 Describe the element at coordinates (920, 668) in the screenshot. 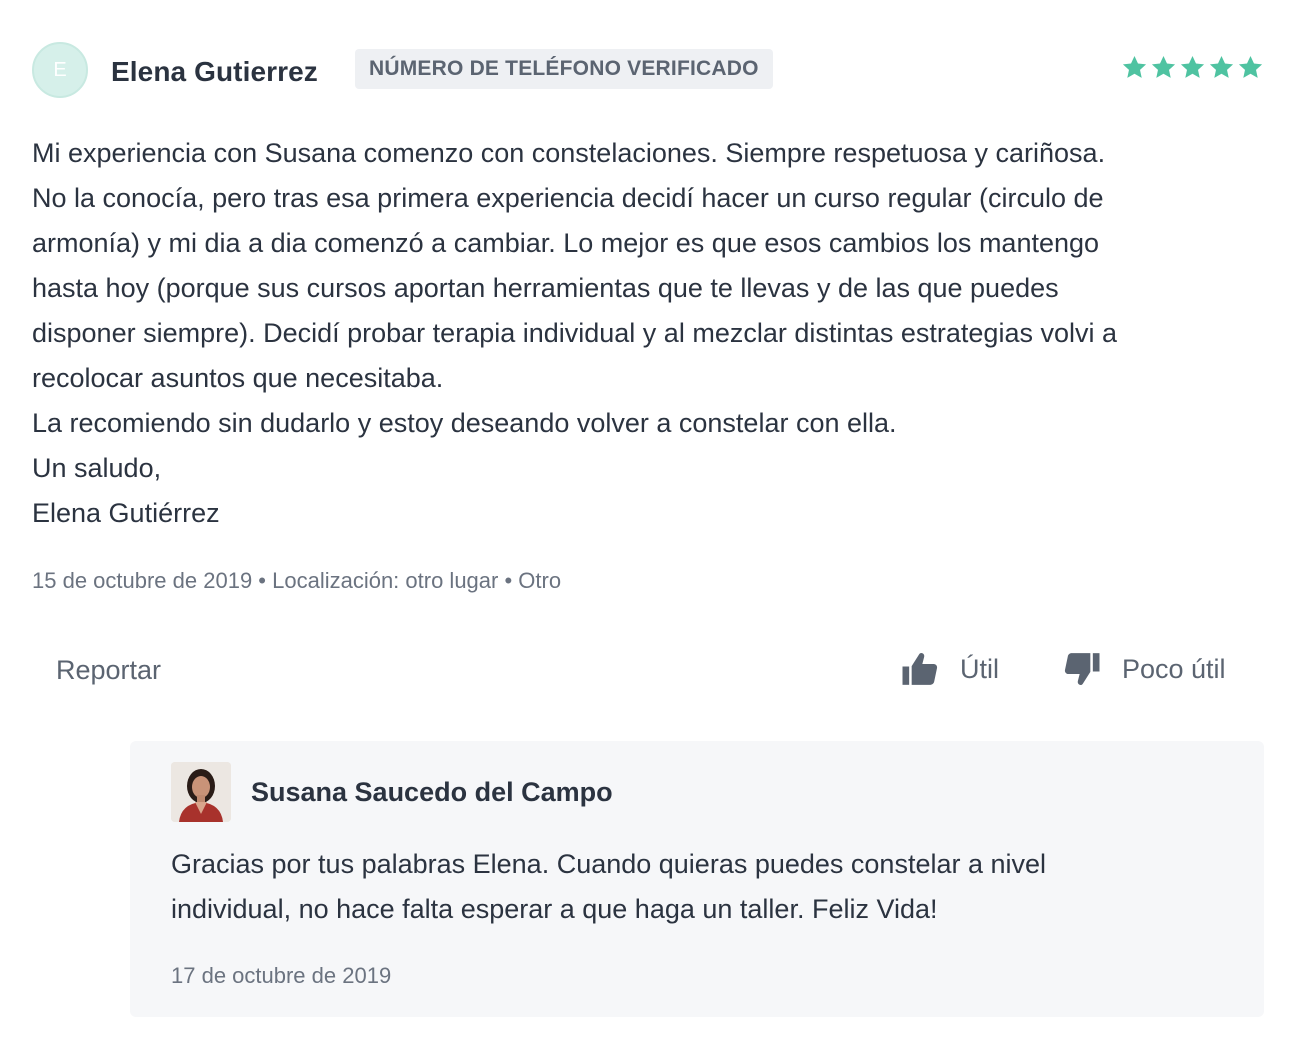

I see `thumbs-up-icon` at that location.